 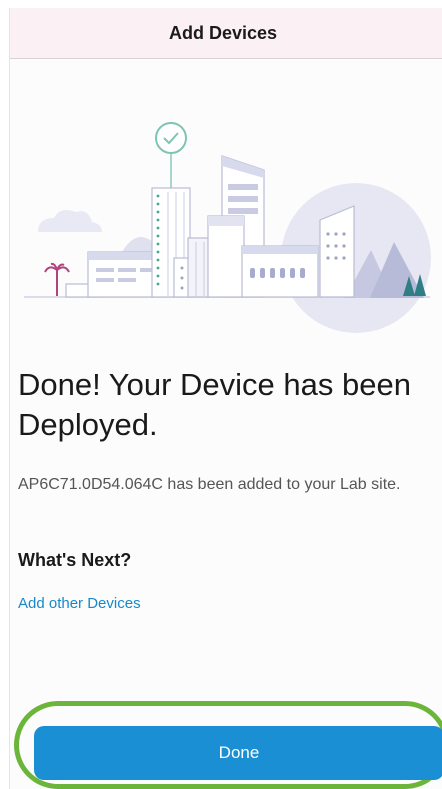 What do you see at coordinates (238, 753) in the screenshot?
I see `done-button: Done` at bounding box center [238, 753].